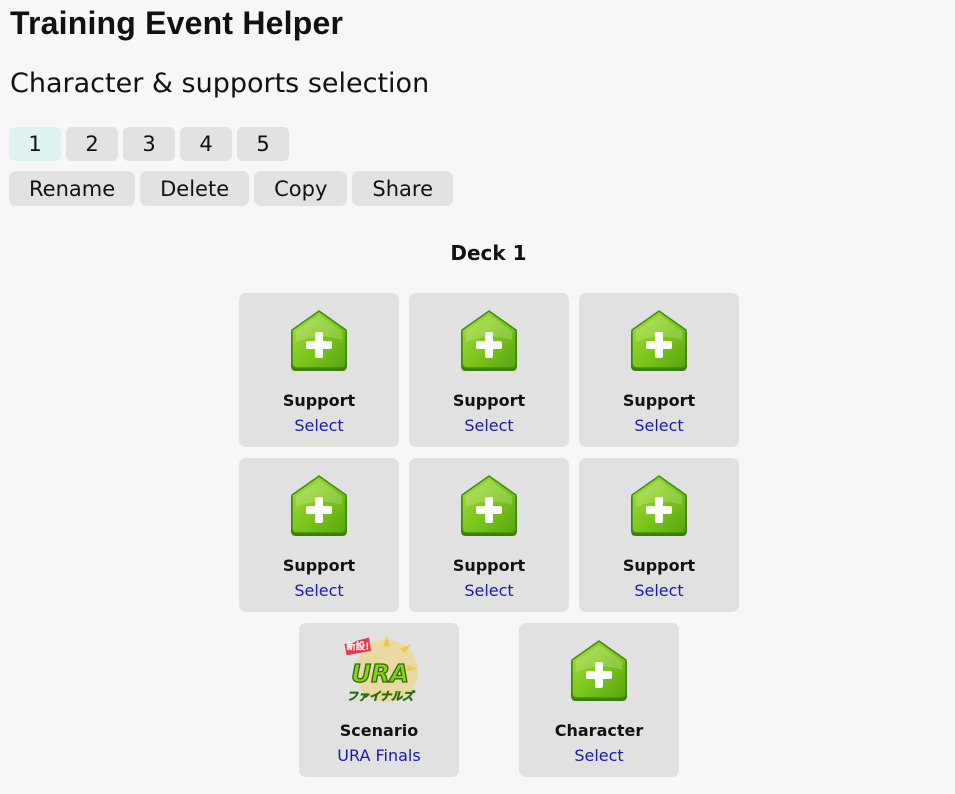  What do you see at coordinates (195, 188) in the screenshot?
I see `delete-button: Delete` at bounding box center [195, 188].